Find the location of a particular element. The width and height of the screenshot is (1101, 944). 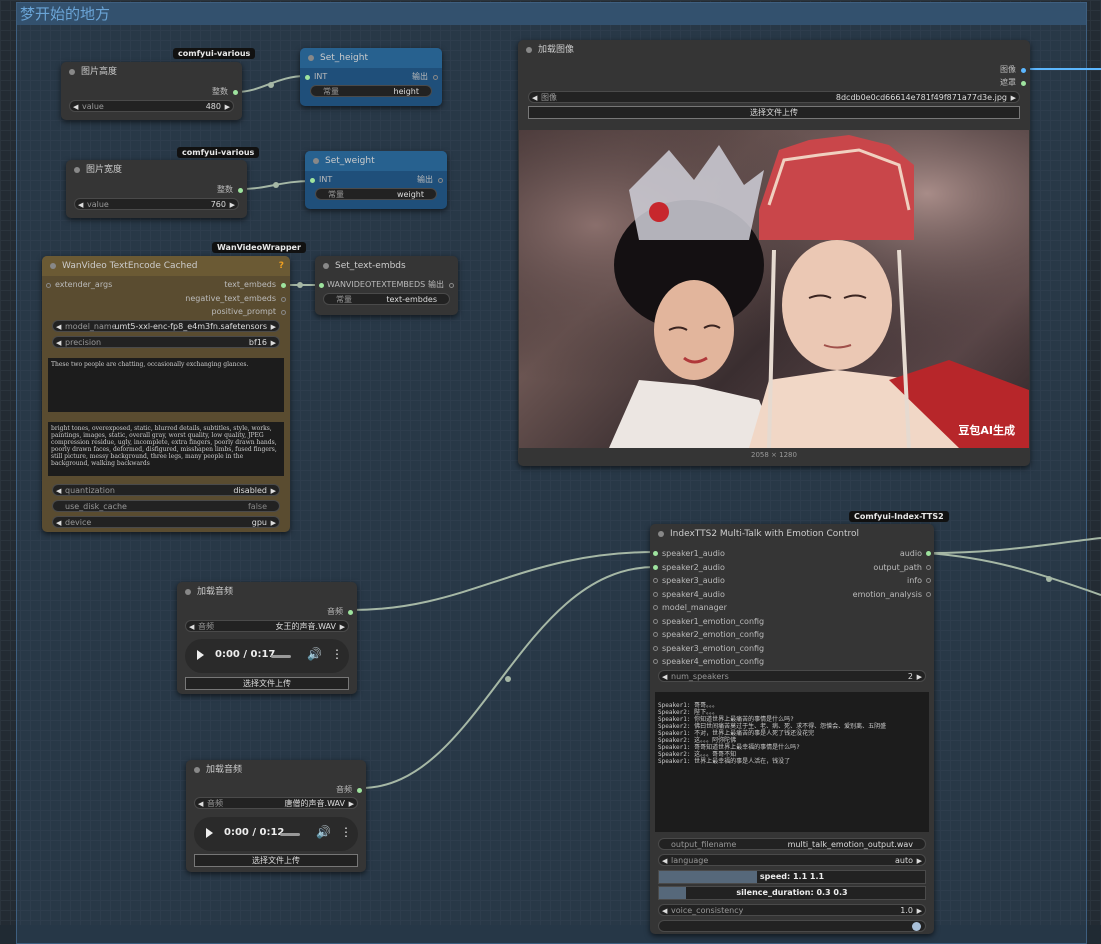

constant-widget: 常量 weight is located at coordinates (376, 194).